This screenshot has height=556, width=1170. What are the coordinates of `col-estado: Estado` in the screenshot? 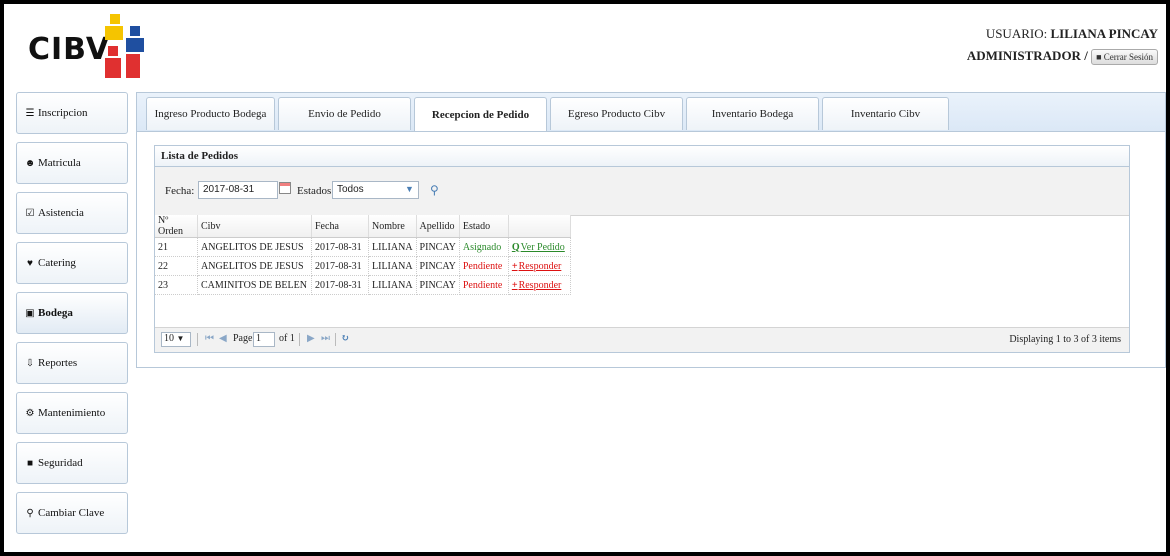 It's located at (484, 226).